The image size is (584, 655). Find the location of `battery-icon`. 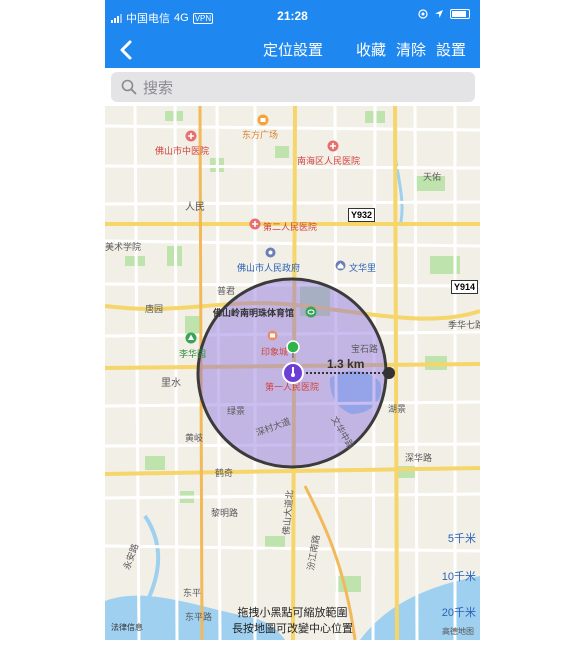

battery-icon is located at coordinates (460, 14).